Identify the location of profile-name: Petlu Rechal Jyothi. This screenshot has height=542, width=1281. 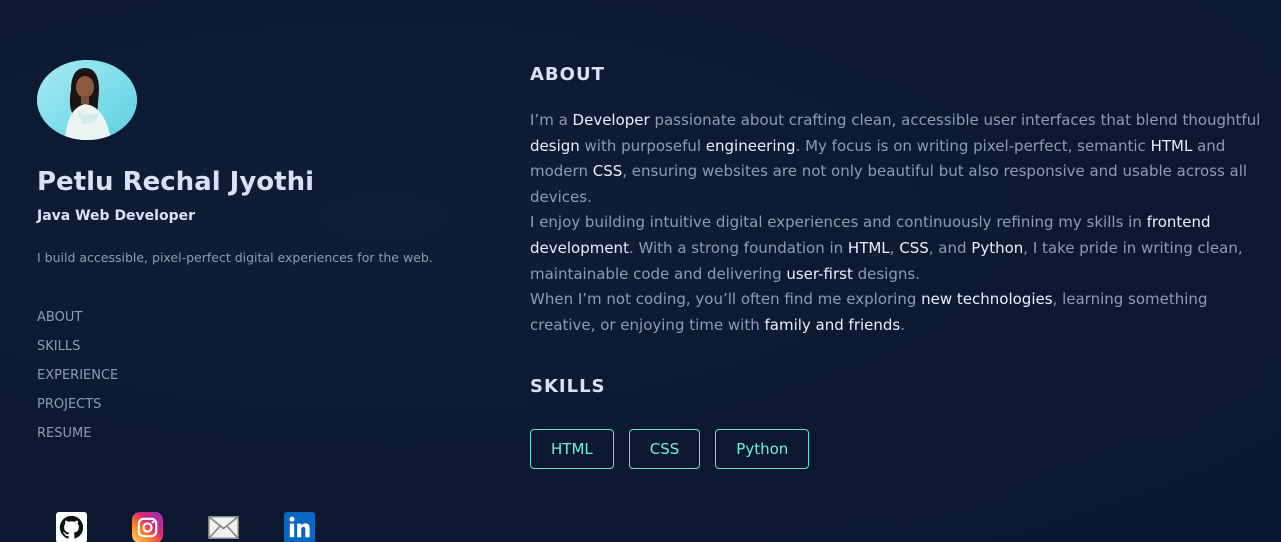
(176, 182).